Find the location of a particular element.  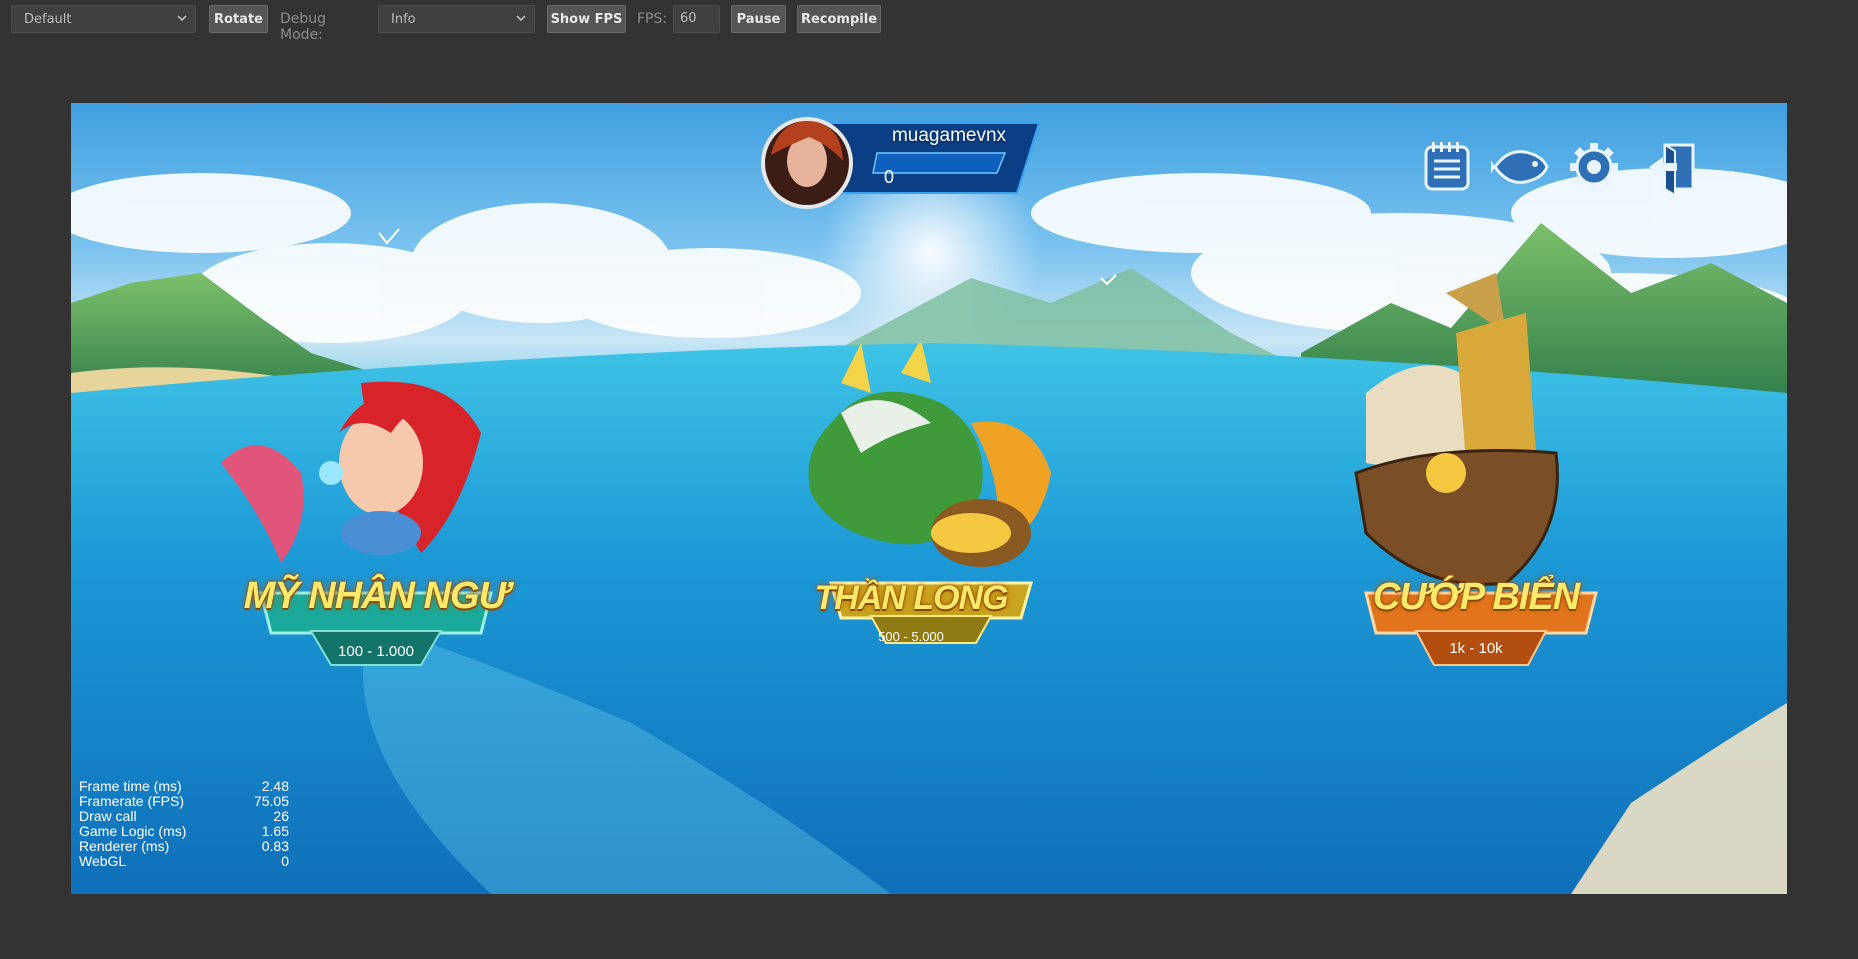

player-profile: muagamevnx 0 is located at coordinates (909, 165).